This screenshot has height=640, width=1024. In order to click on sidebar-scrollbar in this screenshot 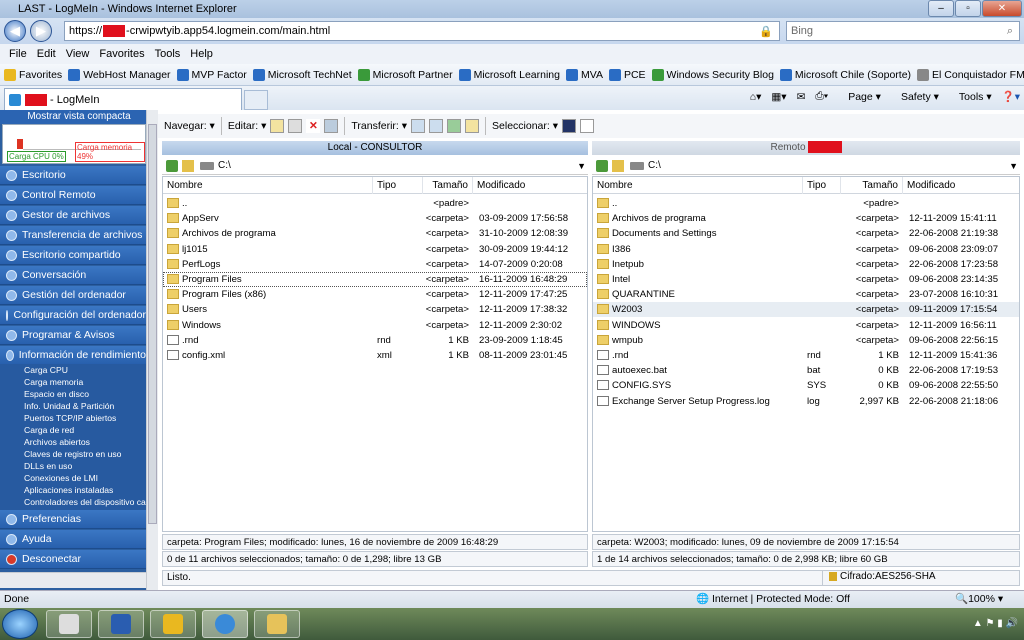, I will do `click(152, 350)`.